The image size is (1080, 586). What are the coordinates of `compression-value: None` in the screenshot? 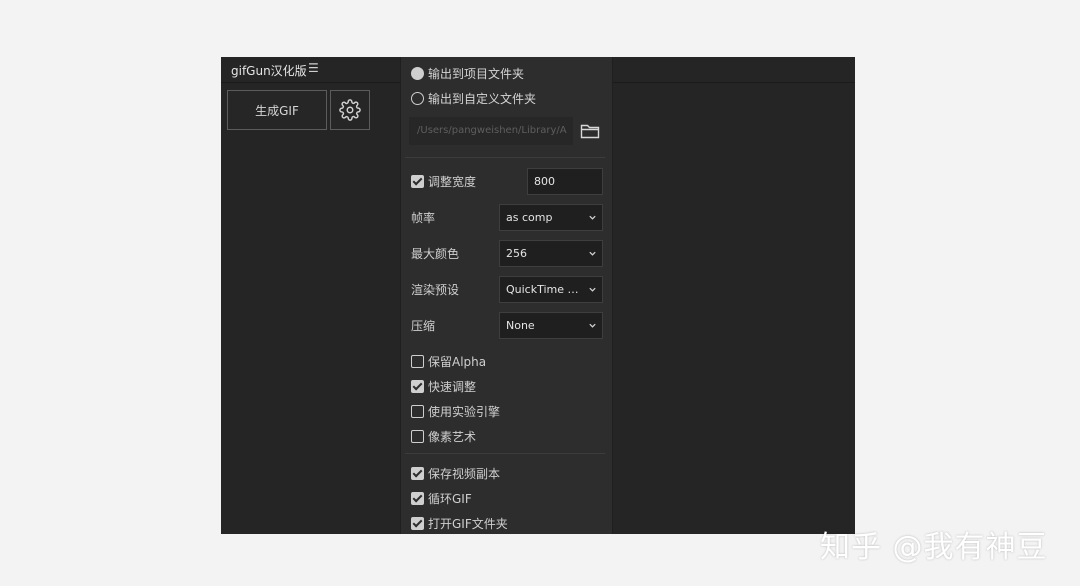 It's located at (520, 325).